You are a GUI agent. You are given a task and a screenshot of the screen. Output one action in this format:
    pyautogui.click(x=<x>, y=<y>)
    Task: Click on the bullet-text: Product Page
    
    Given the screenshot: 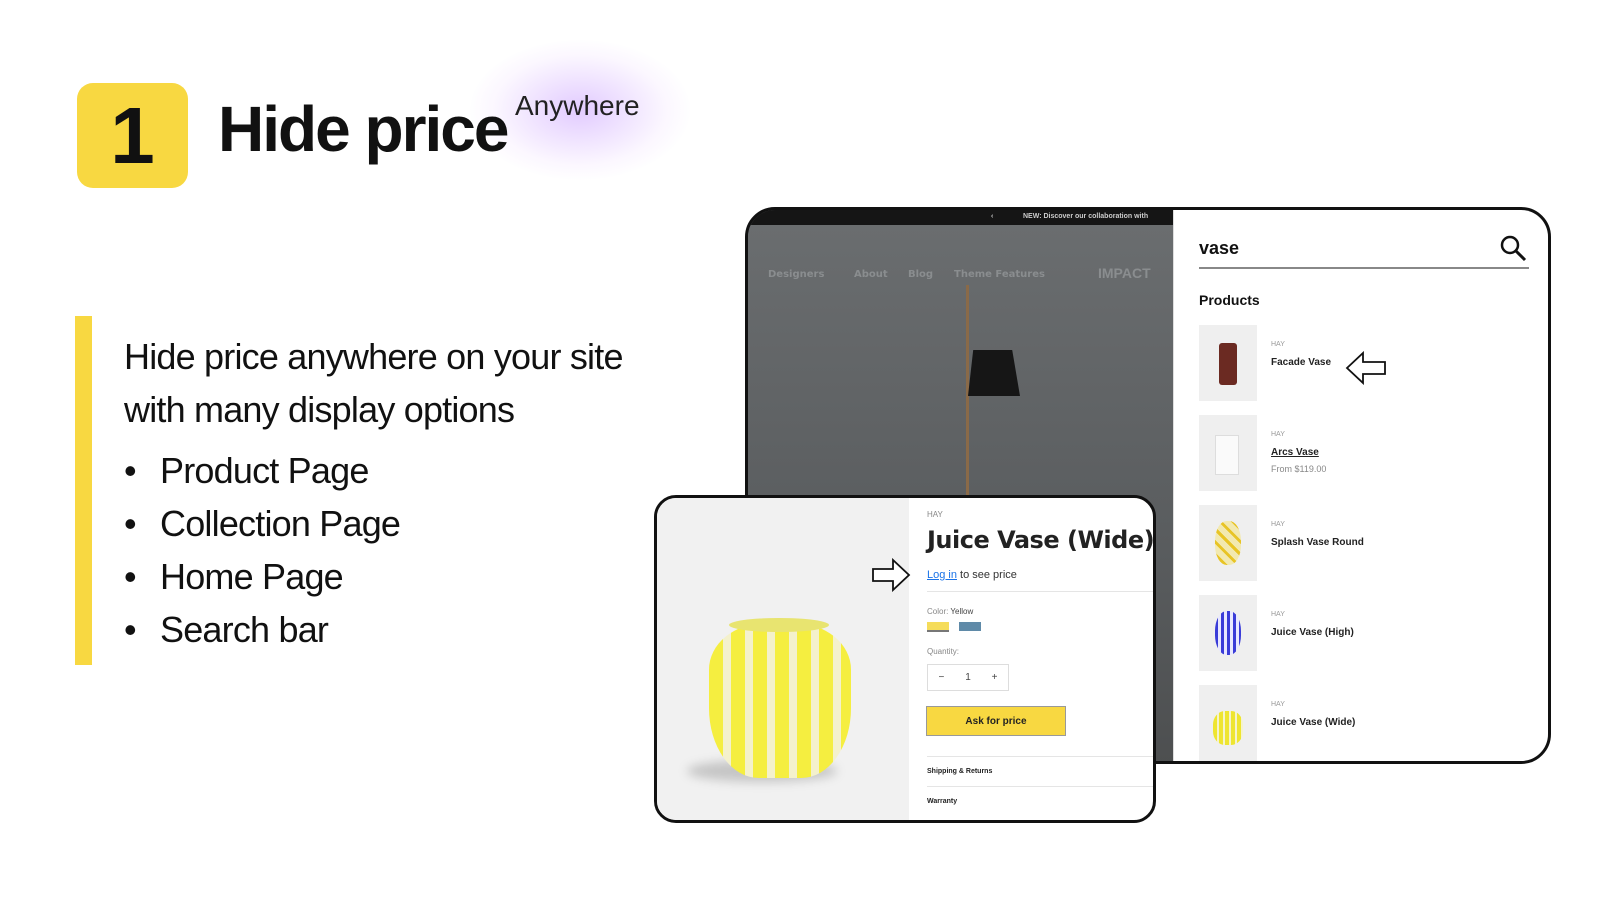 What is the action you would take?
    pyautogui.click(x=264, y=470)
    